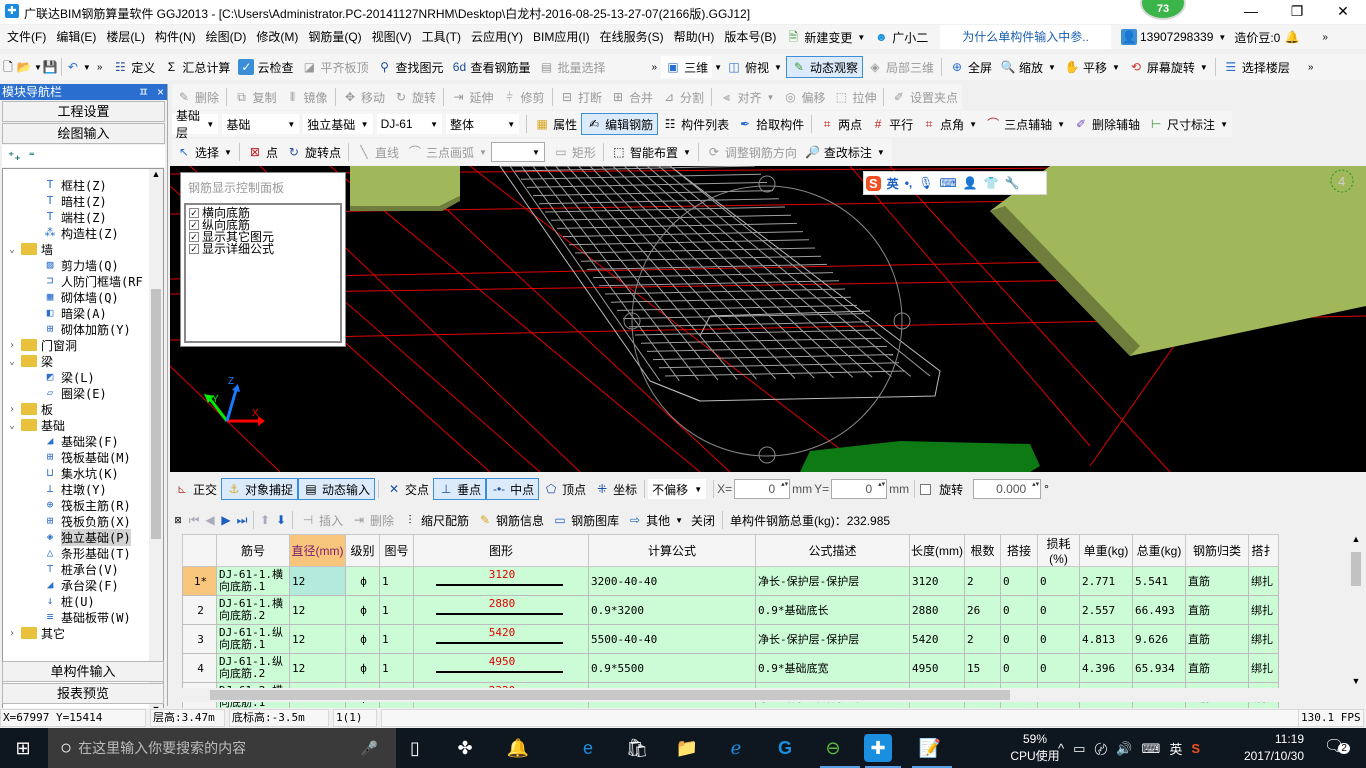 The image size is (1366, 768). What do you see at coordinates (672, 668) in the screenshot?
I see `cell-formula: 0.9*5500` at bounding box center [672, 668].